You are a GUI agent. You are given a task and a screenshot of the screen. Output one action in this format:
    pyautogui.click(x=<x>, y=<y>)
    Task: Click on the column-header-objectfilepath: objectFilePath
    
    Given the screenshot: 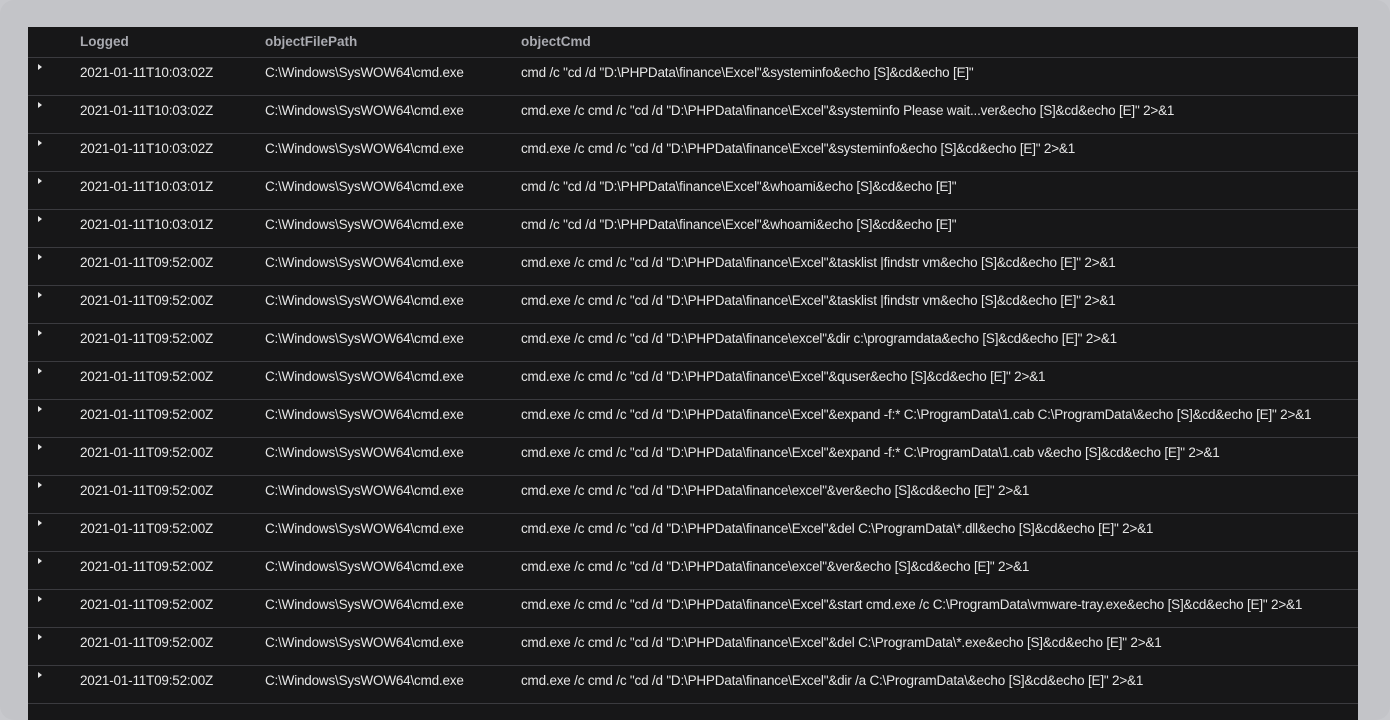 What is the action you would take?
    pyautogui.click(x=311, y=41)
    